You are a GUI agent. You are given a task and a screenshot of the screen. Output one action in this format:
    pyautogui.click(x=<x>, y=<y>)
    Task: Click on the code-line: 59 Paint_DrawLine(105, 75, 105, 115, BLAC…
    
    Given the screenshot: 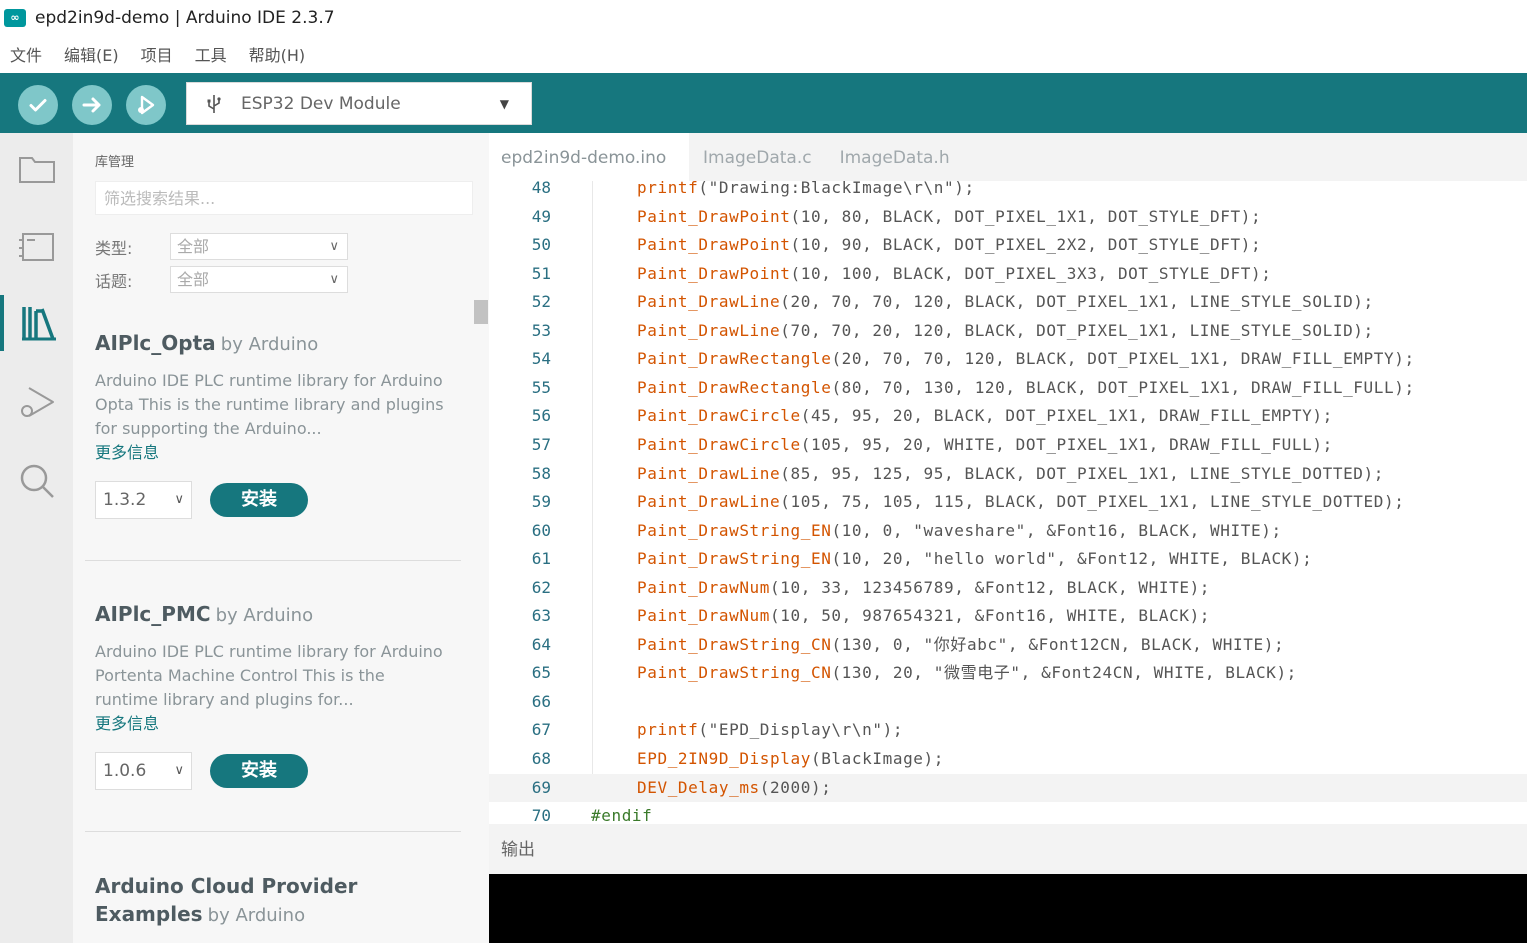 What is the action you would take?
    pyautogui.click(x=1008, y=502)
    